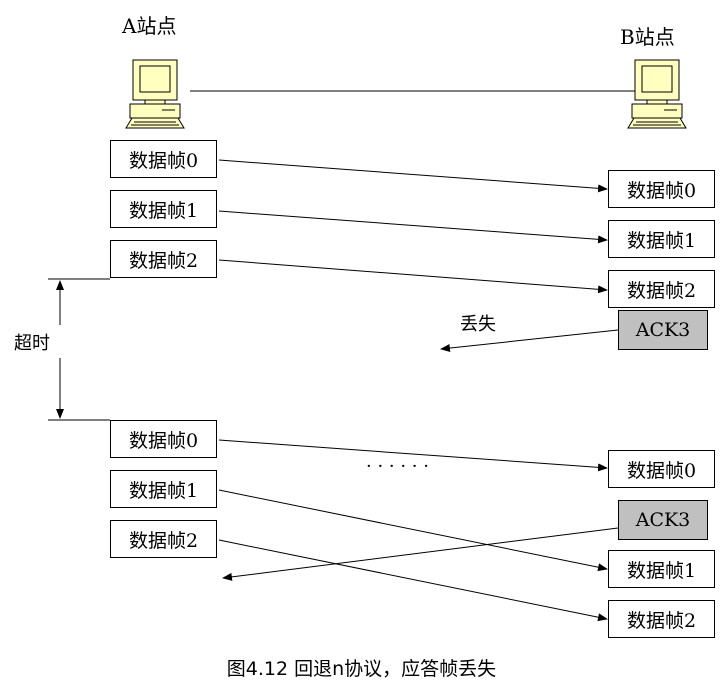  I want to click on arrow-frame1, so click(413, 227).